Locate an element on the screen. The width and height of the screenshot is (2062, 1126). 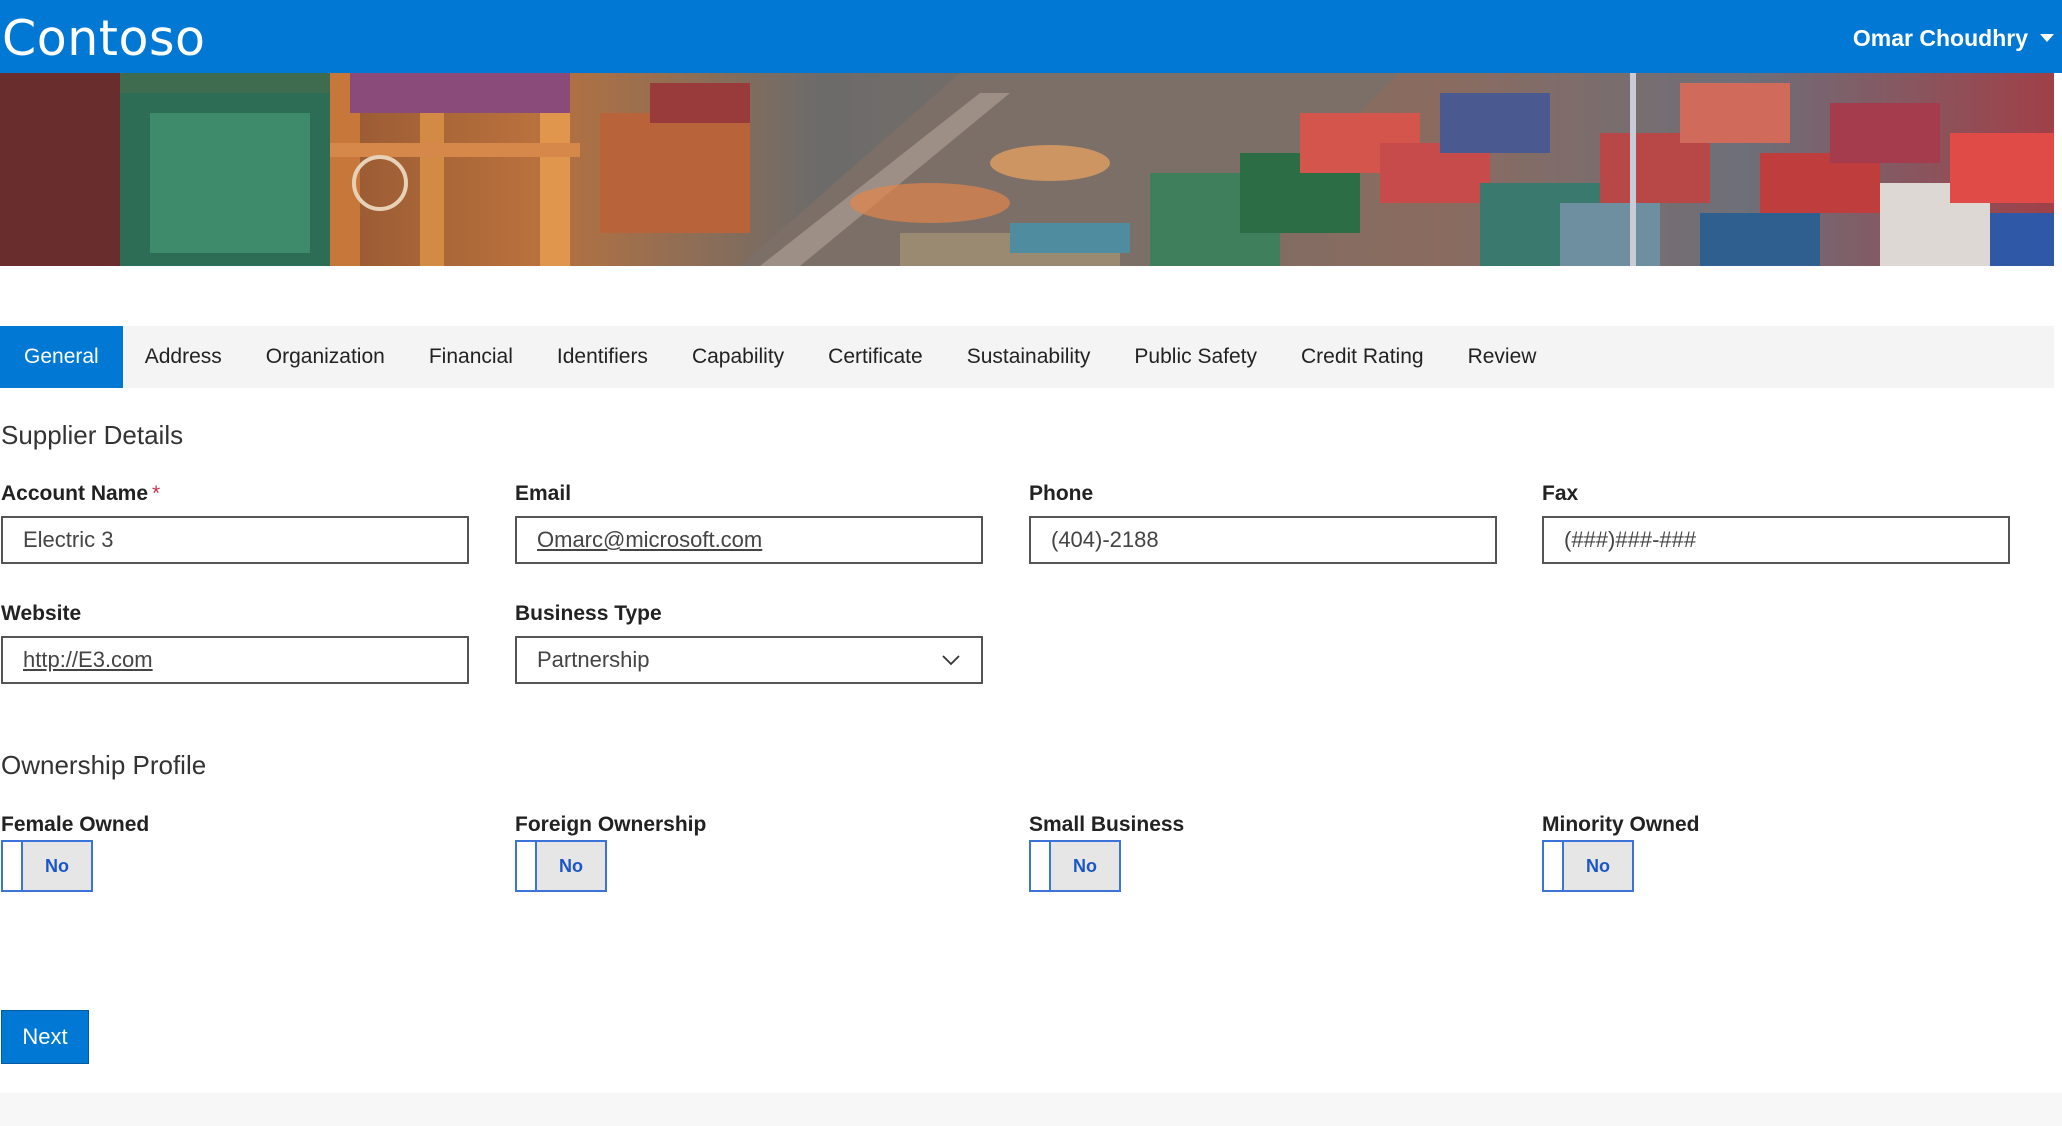
foreign-ownership-label: Foreign Ownership is located at coordinates (611, 824).